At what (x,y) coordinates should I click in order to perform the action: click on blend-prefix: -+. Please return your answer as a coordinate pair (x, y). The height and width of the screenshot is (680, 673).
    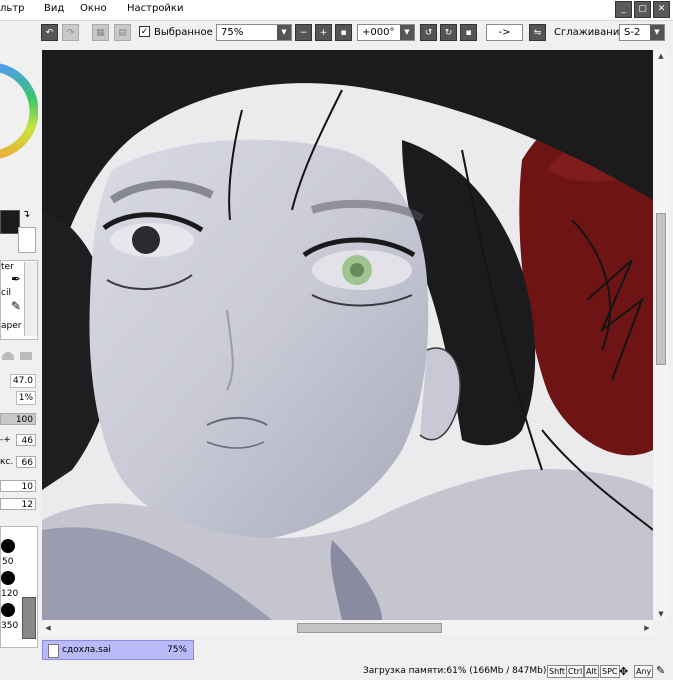
    Looking at the image, I should click on (5, 440).